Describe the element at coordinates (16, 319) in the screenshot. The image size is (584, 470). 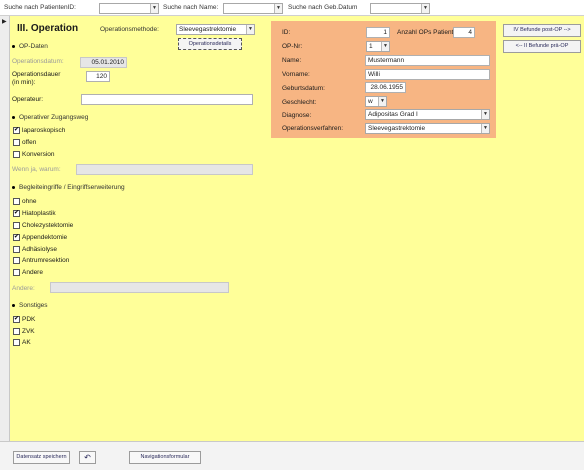
I see `pdk-checkbox: ✔` at that location.